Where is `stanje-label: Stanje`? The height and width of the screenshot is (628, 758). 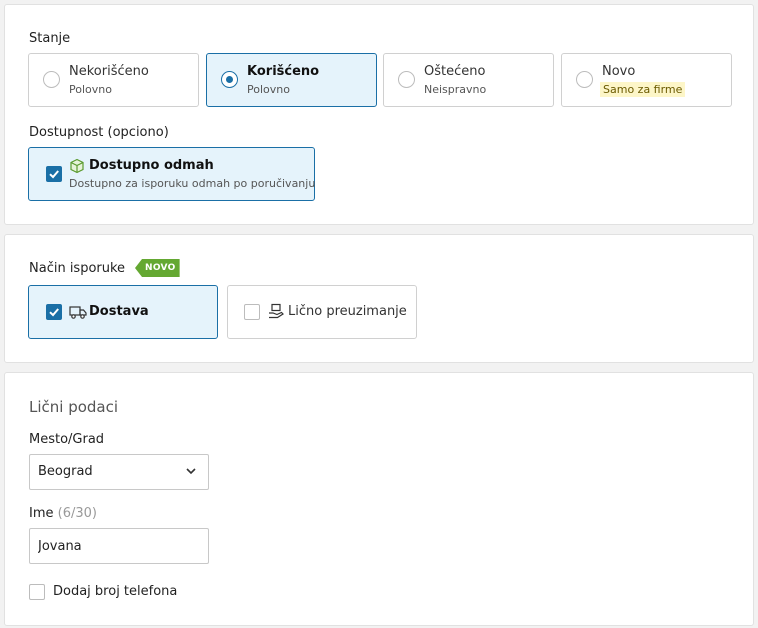
stanje-label: Stanje is located at coordinates (50, 38).